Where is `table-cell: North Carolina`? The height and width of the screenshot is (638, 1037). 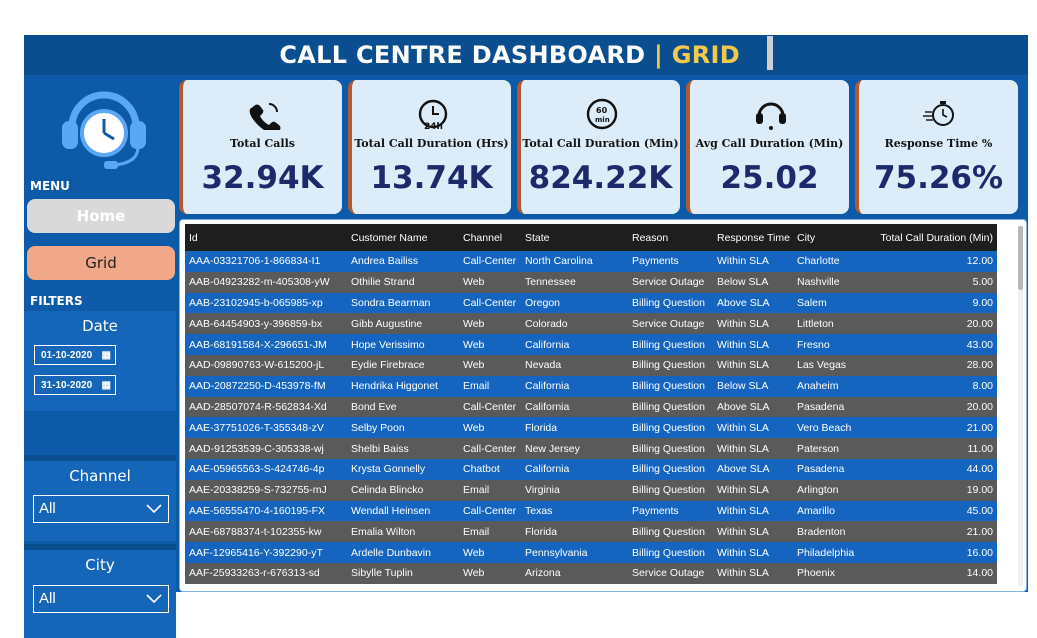 table-cell: North Carolina is located at coordinates (574, 261).